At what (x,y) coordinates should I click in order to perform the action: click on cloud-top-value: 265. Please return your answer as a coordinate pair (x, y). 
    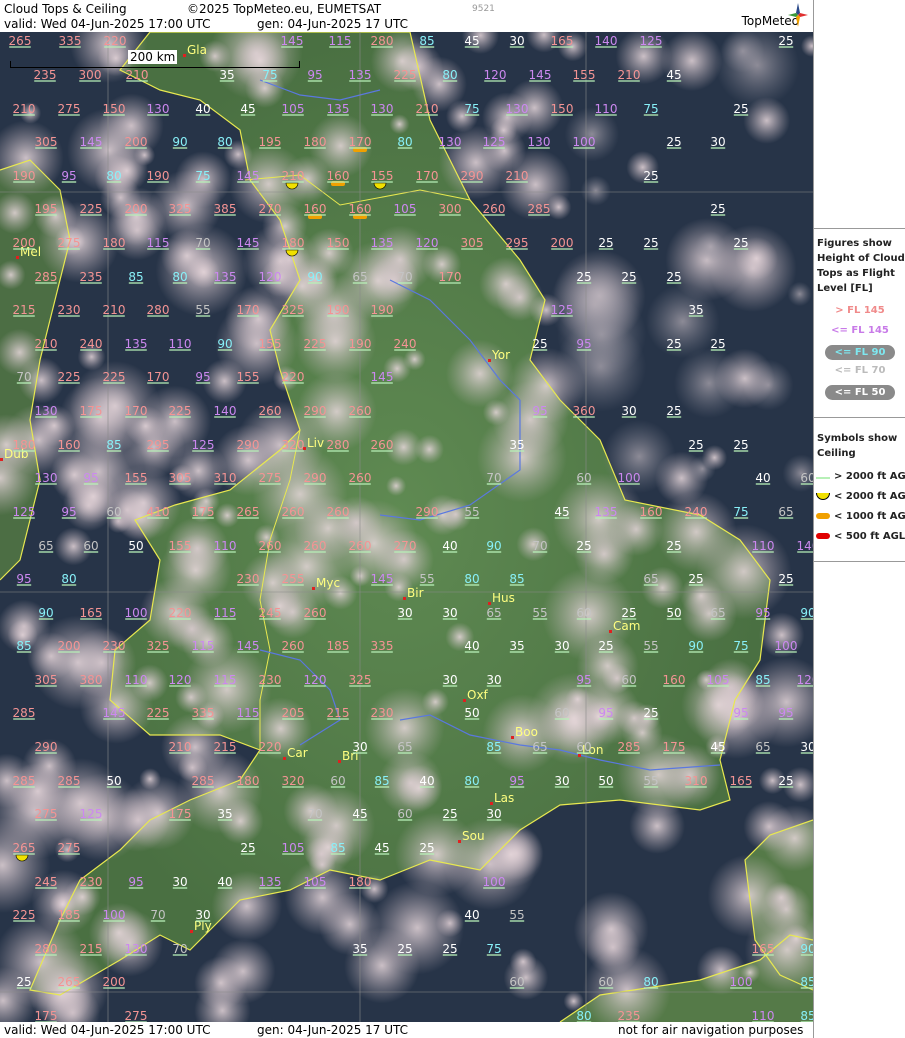
    Looking at the image, I should click on (248, 512).